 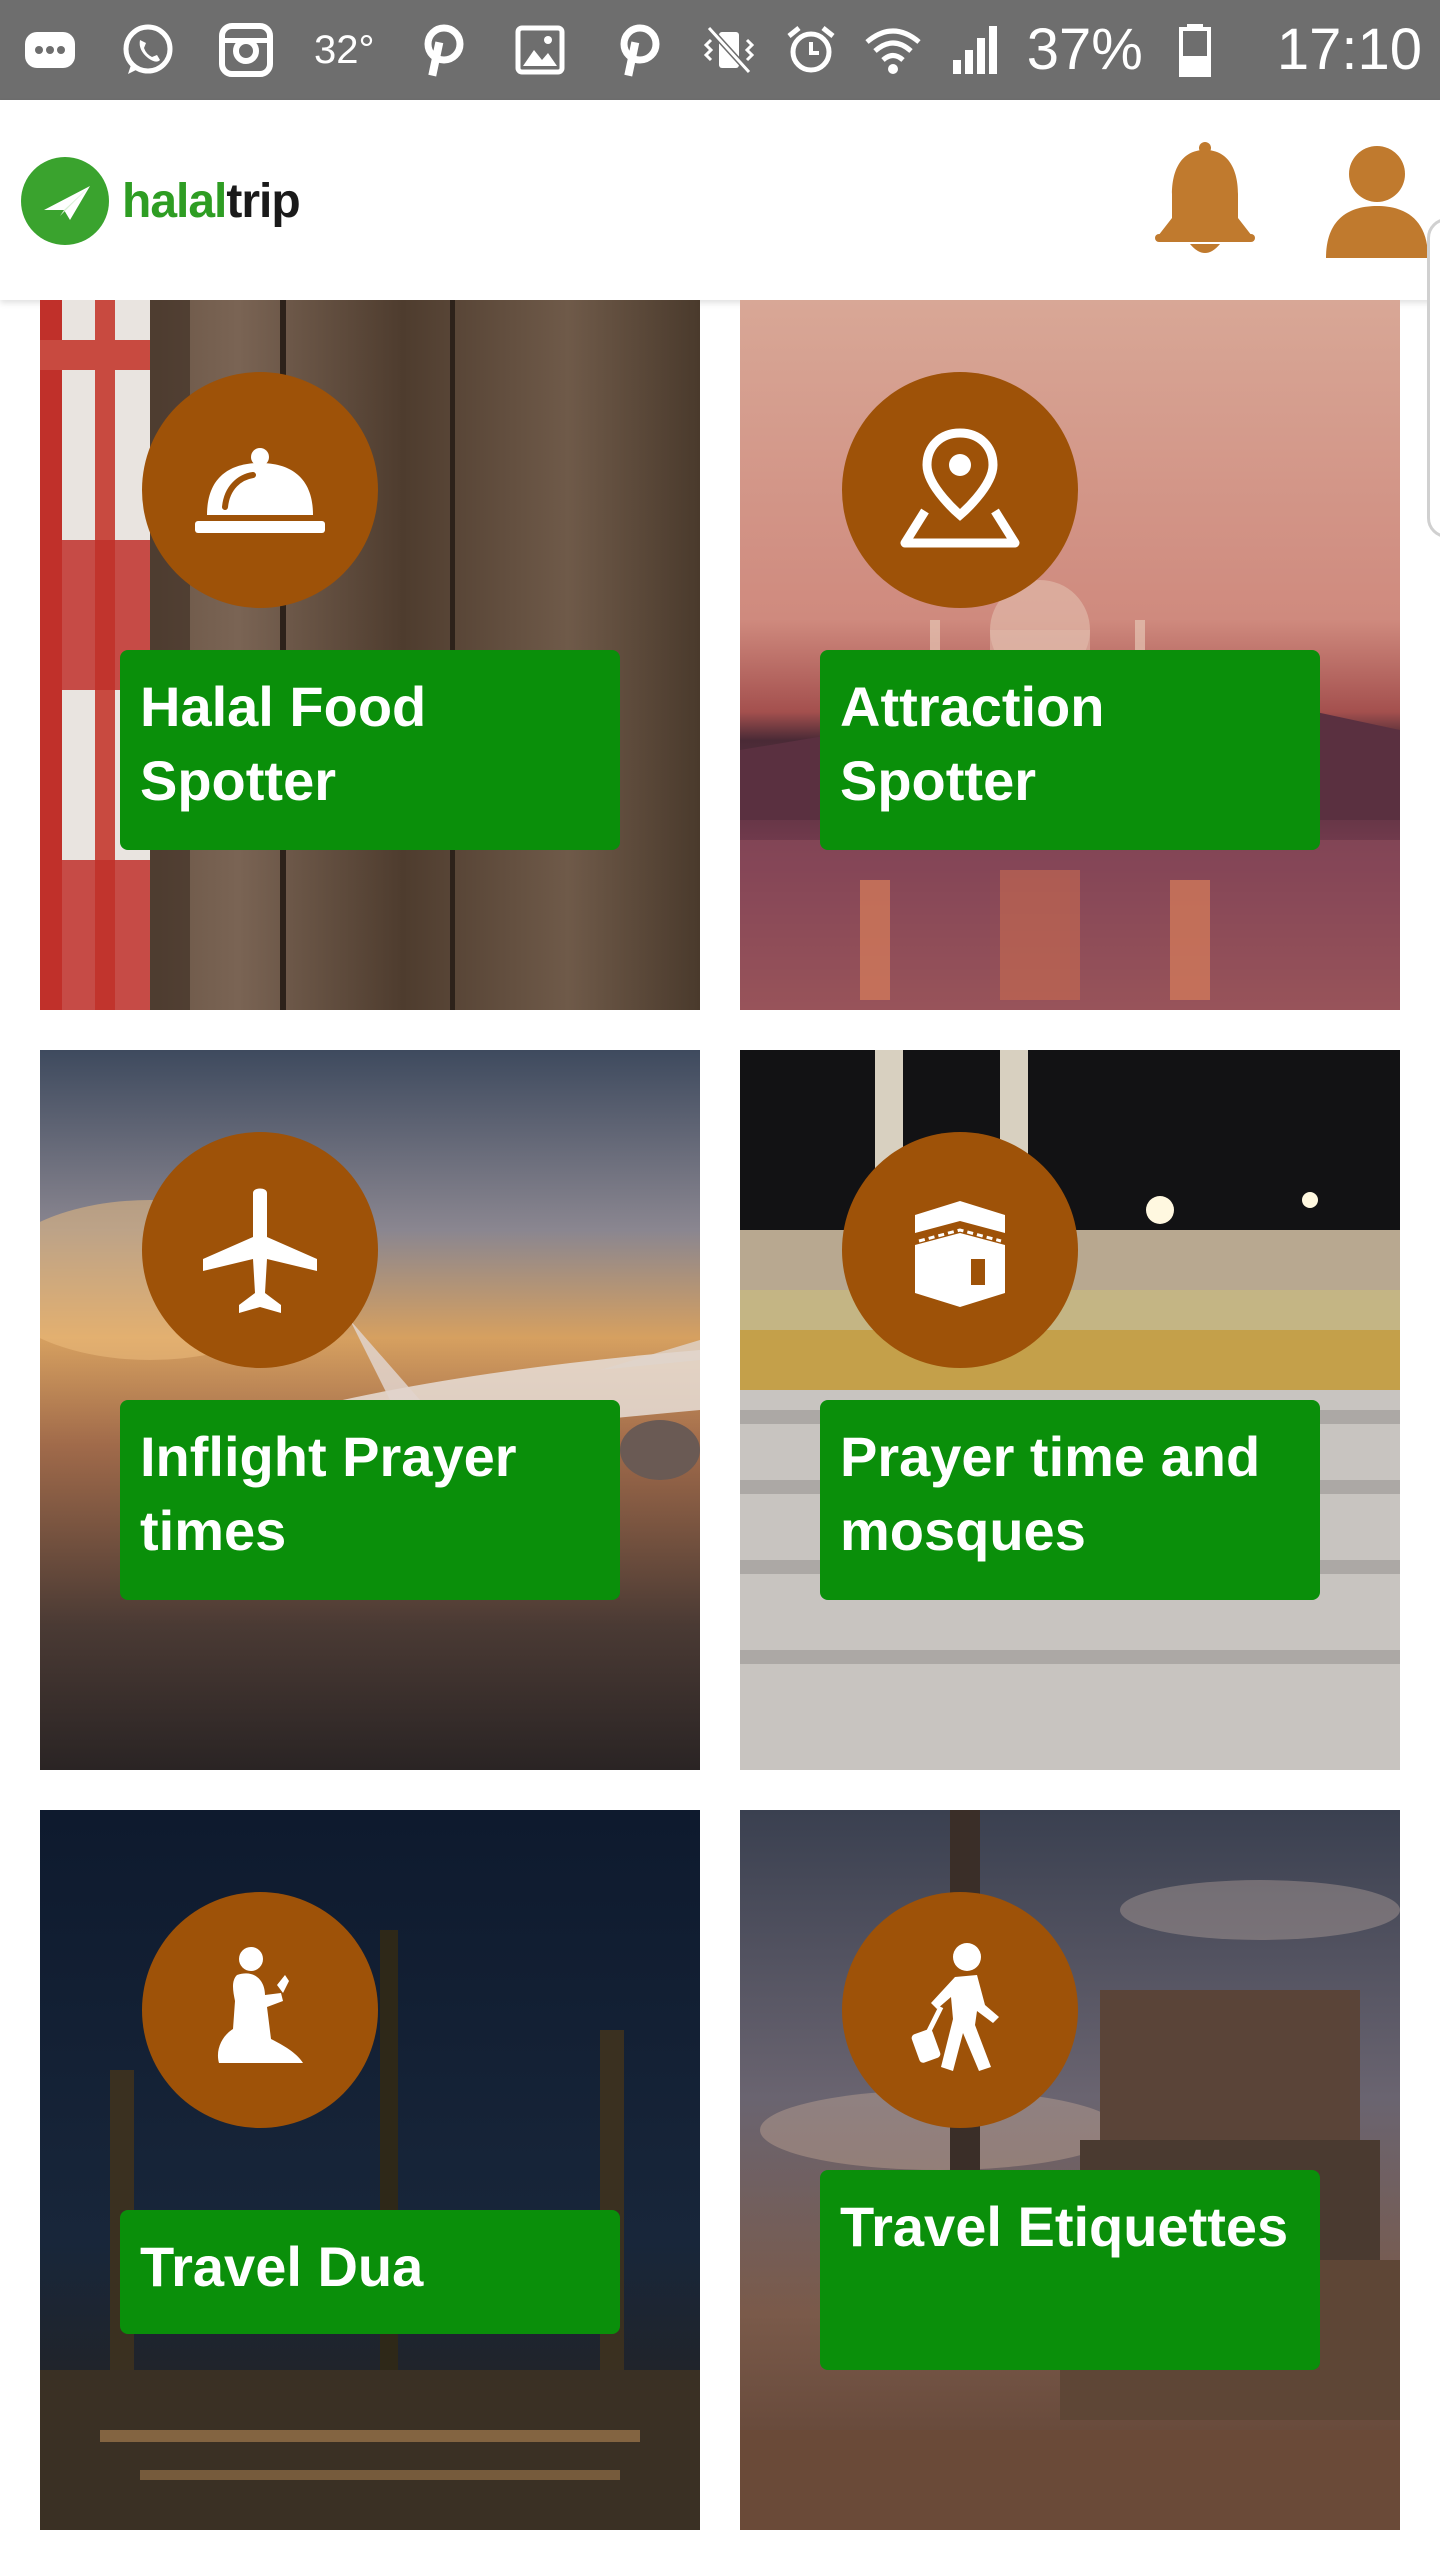 I want to click on traveler-icon, so click(x=960, y=2010).